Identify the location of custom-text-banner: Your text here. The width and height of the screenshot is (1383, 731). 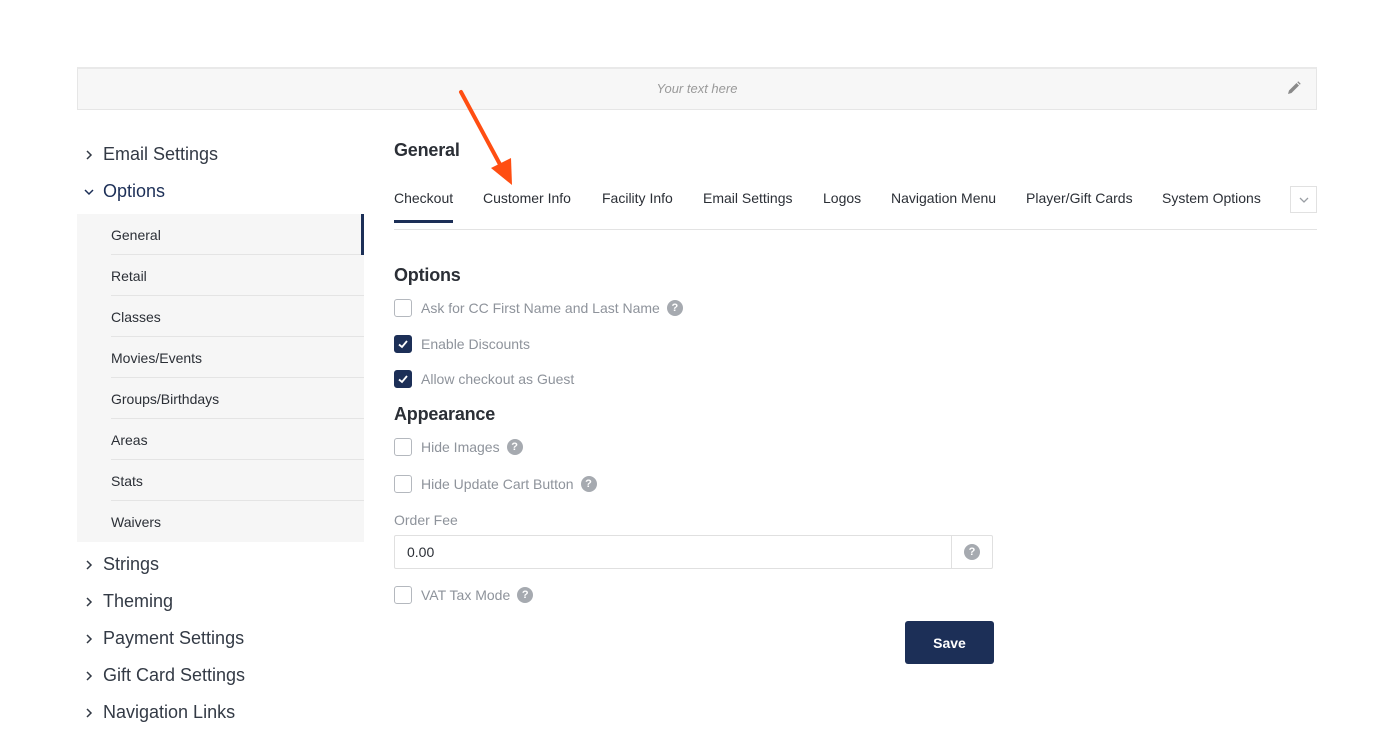
(697, 88).